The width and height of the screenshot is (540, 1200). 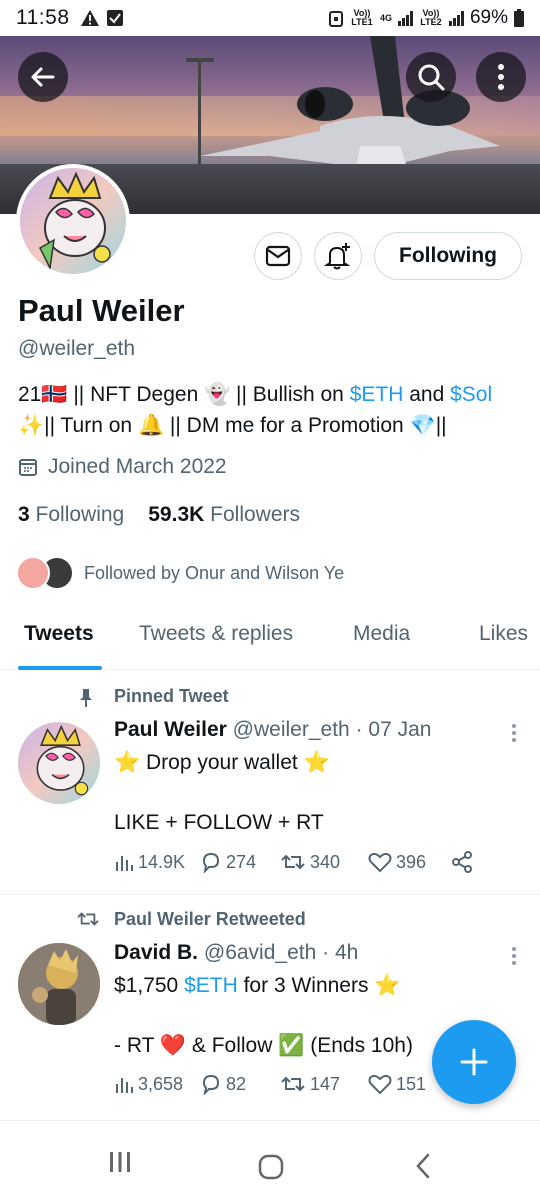 I want to click on search-icon, so click(x=431, y=77).